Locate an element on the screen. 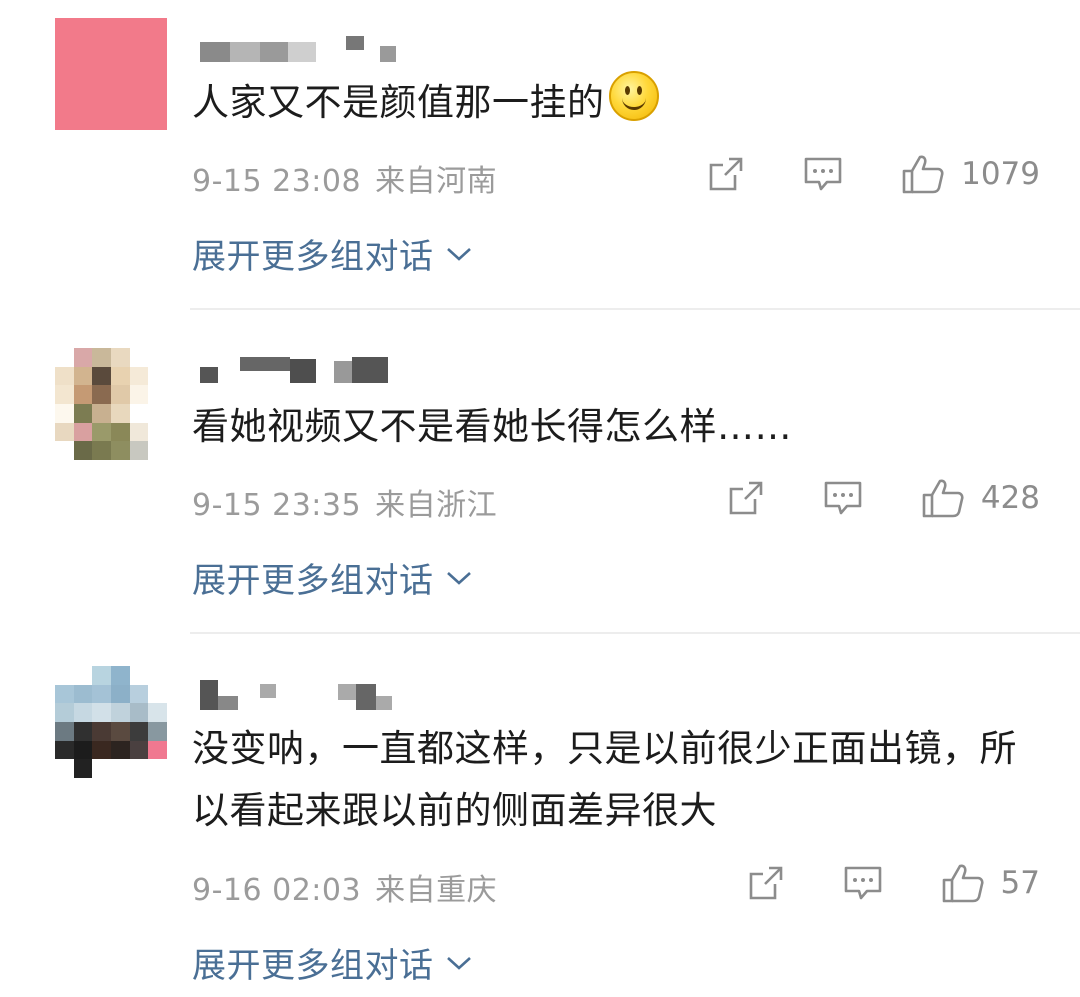 The image size is (1080, 997). comment-text: 没变呐，一直都这样，只是以前很少正面出镜，所以看起来跟以前的侧面差异很大 is located at coordinates (612, 780).